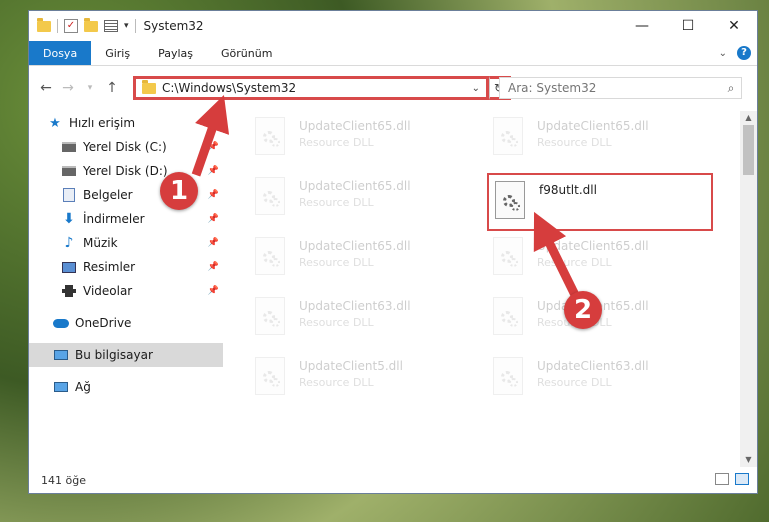  What do you see at coordinates (55, 123) in the screenshot?
I see `star-icon: ★` at bounding box center [55, 123].